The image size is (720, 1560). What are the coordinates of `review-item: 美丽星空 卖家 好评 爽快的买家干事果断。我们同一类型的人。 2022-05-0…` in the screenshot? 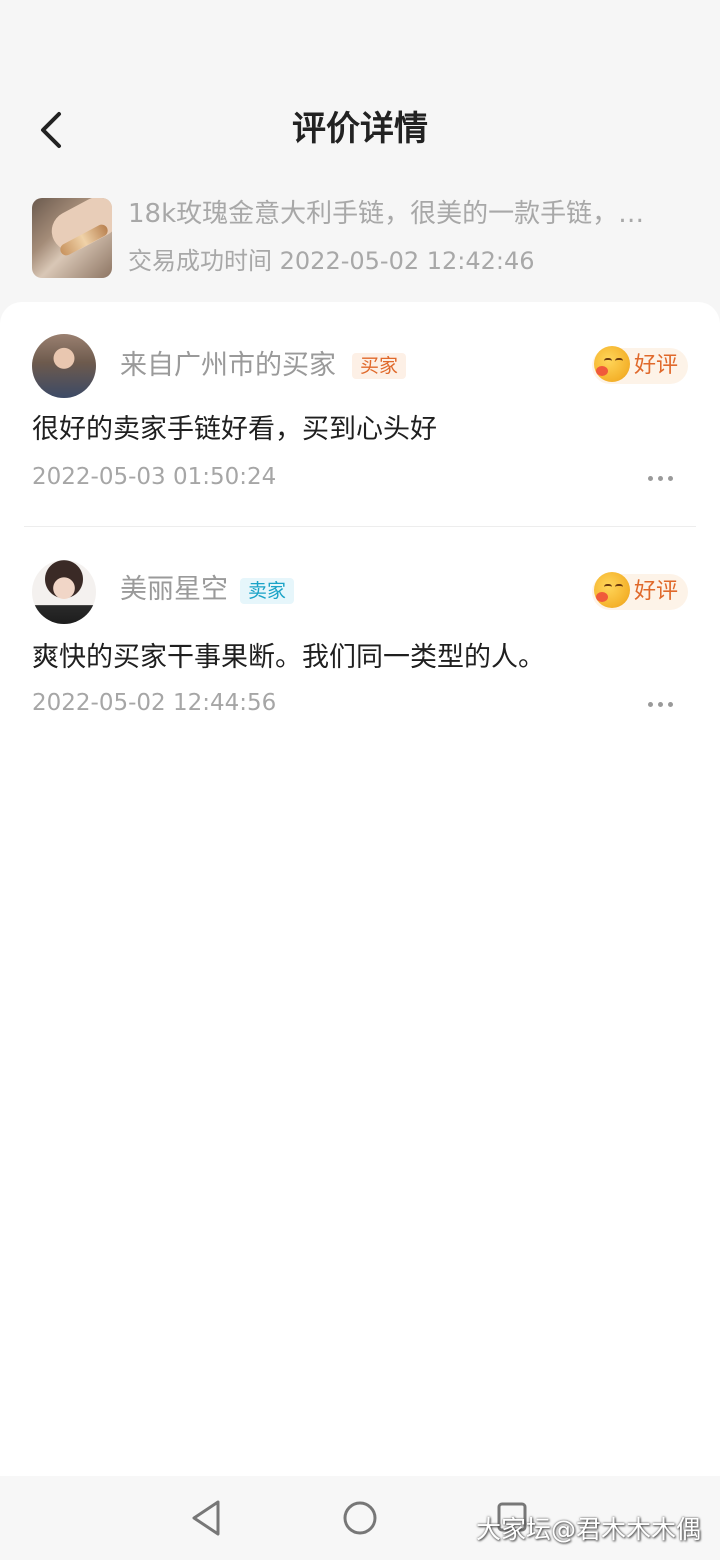 It's located at (360, 628).